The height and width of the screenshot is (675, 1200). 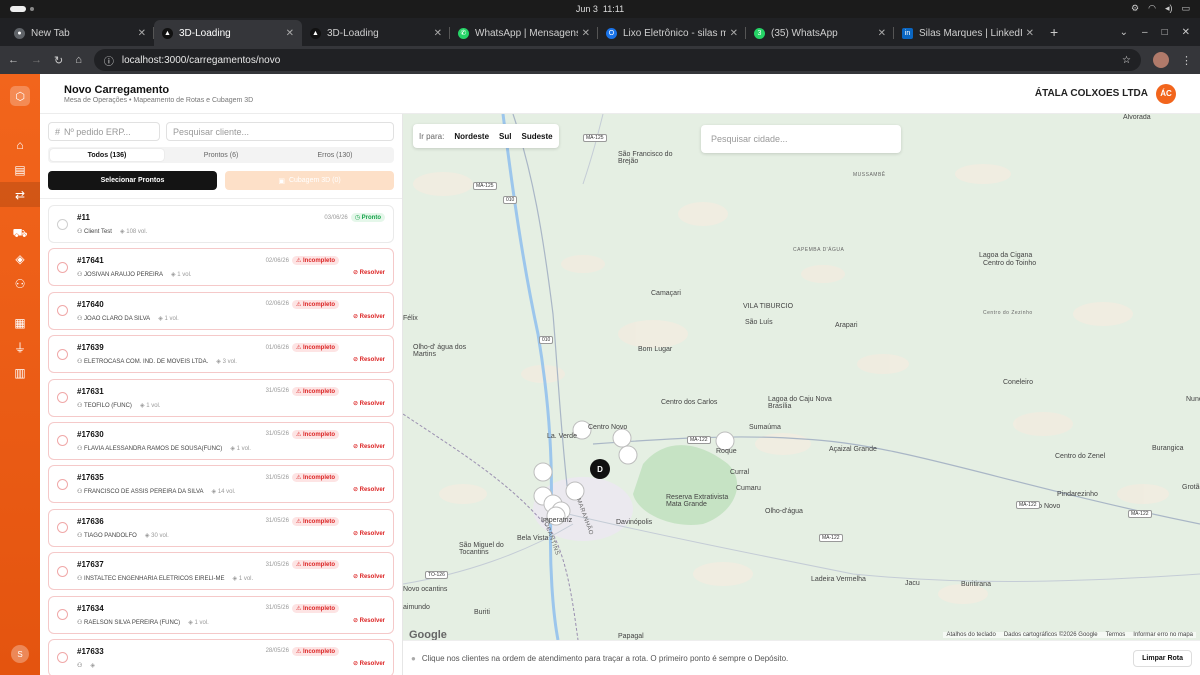 I want to click on new-tab-button: +, so click(x=1054, y=35).